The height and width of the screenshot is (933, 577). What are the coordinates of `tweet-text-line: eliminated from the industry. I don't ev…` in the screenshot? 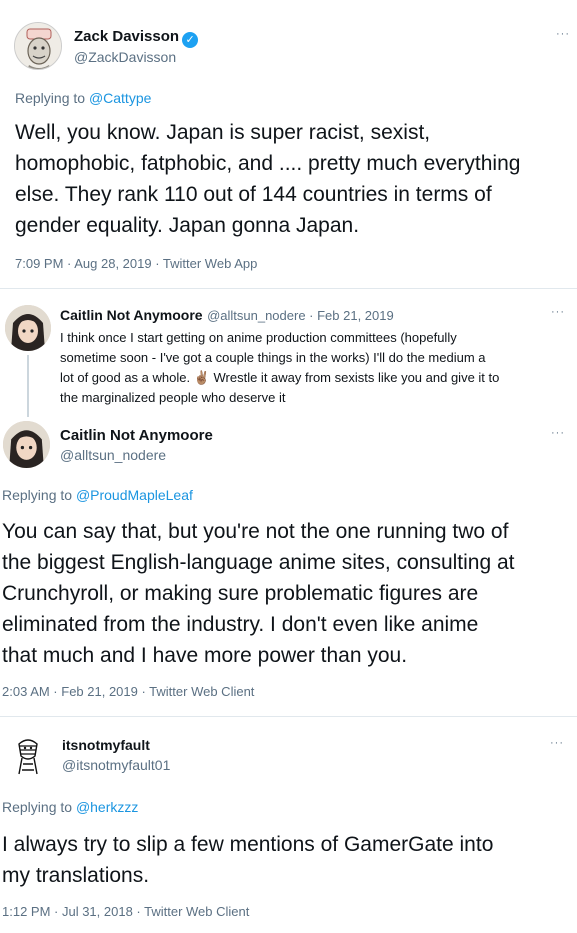 It's located at (240, 624).